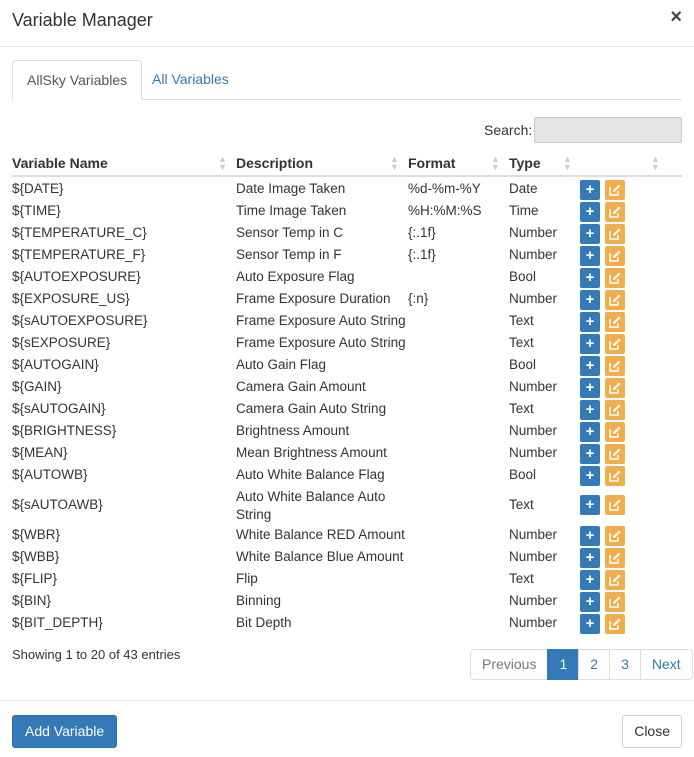 Image resolution: width=694 pixels, height=757 pixels. Describe the element at coordinates (264, 622) in the screenshot. I see `description-cell: Bit Depth` at that location.